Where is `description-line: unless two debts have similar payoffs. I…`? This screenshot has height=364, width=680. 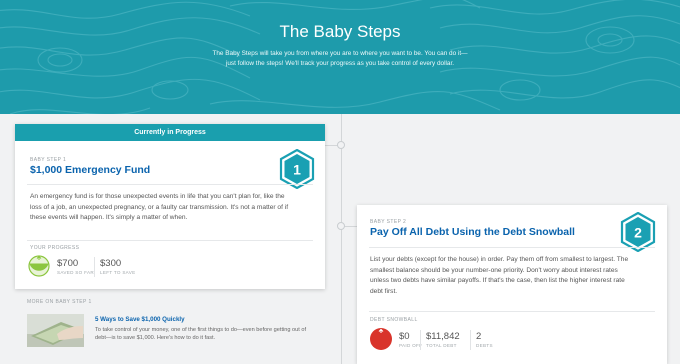
description-line: unless two debts have similar payoffs. I… is located at coordinates (497, 280).